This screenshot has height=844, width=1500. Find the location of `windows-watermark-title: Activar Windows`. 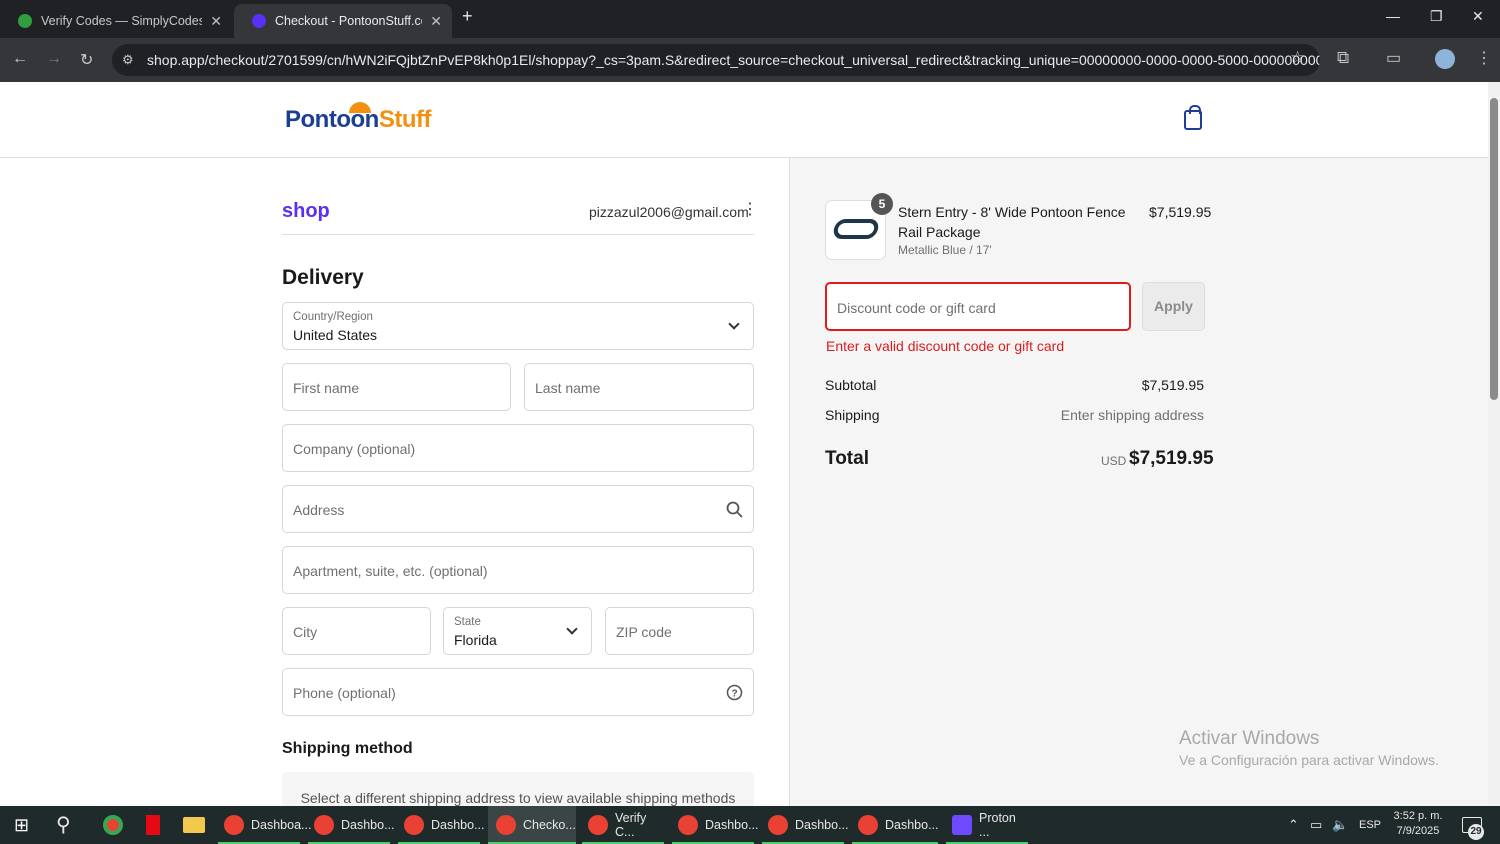

windows-watermark-title: Activar Windows is located at coordinates (1249, 738).